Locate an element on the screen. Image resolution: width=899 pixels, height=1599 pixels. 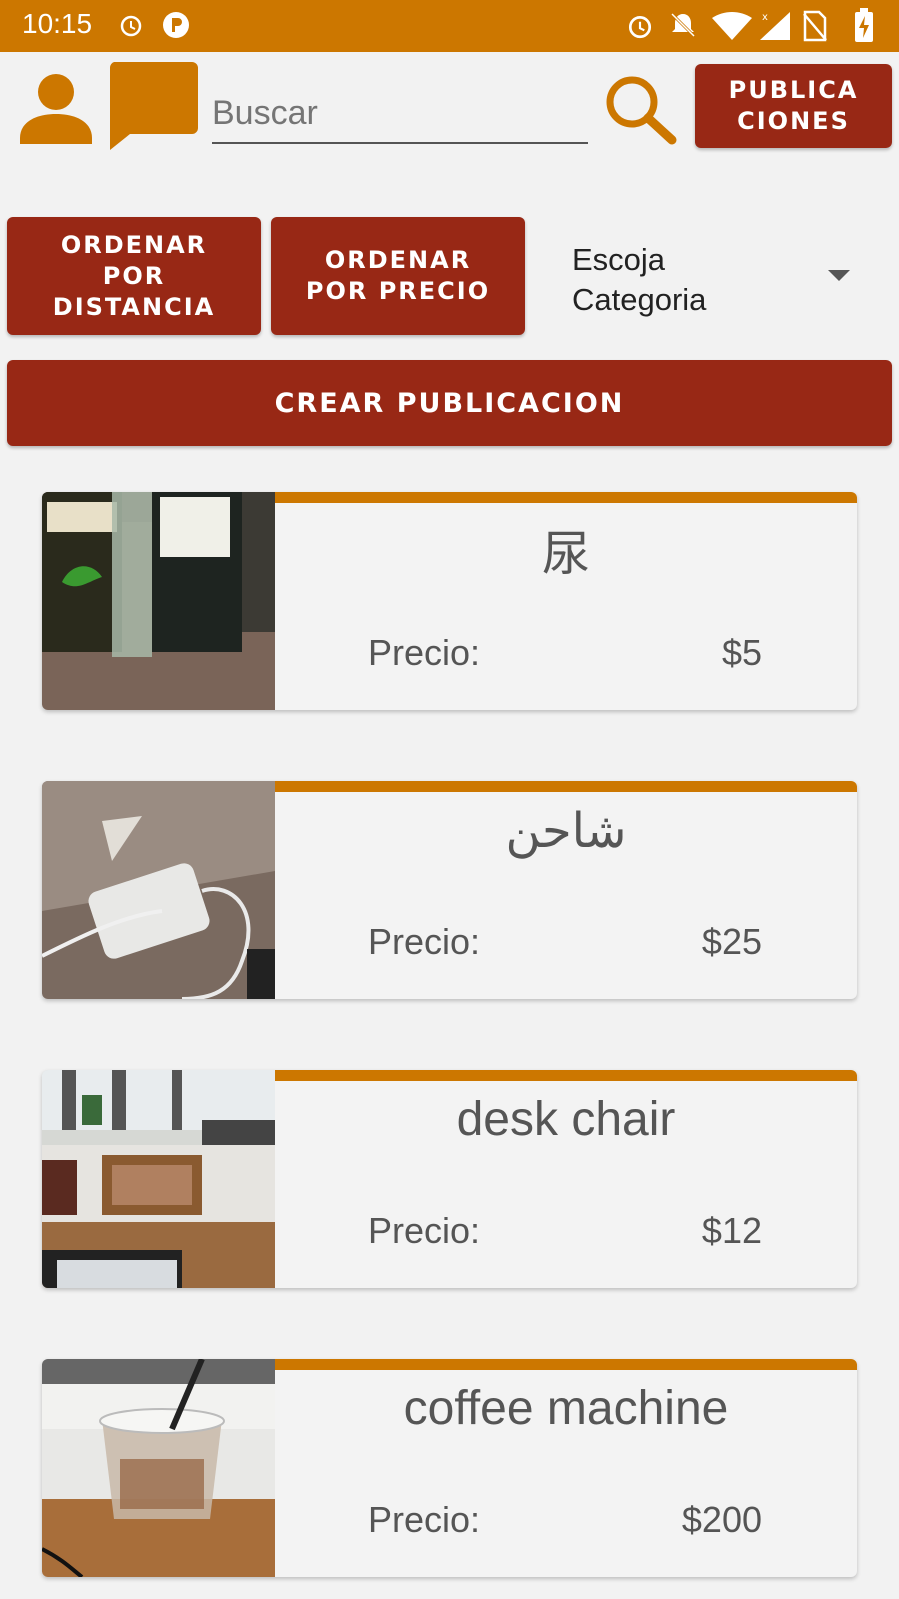
signal-icon: x is located at coordinates (775, 26).